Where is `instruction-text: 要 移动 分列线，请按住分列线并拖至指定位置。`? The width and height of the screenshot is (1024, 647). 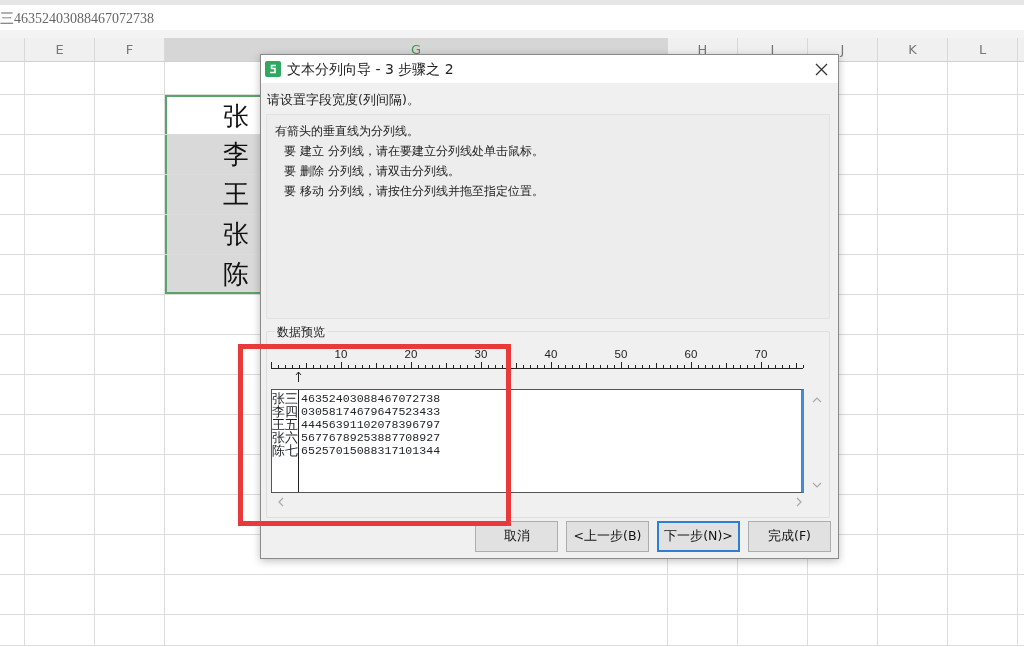 instruction-text: 要 移动 分列线，请按住分列线并拖至指定位置。 is located at coordinates (414, 191).